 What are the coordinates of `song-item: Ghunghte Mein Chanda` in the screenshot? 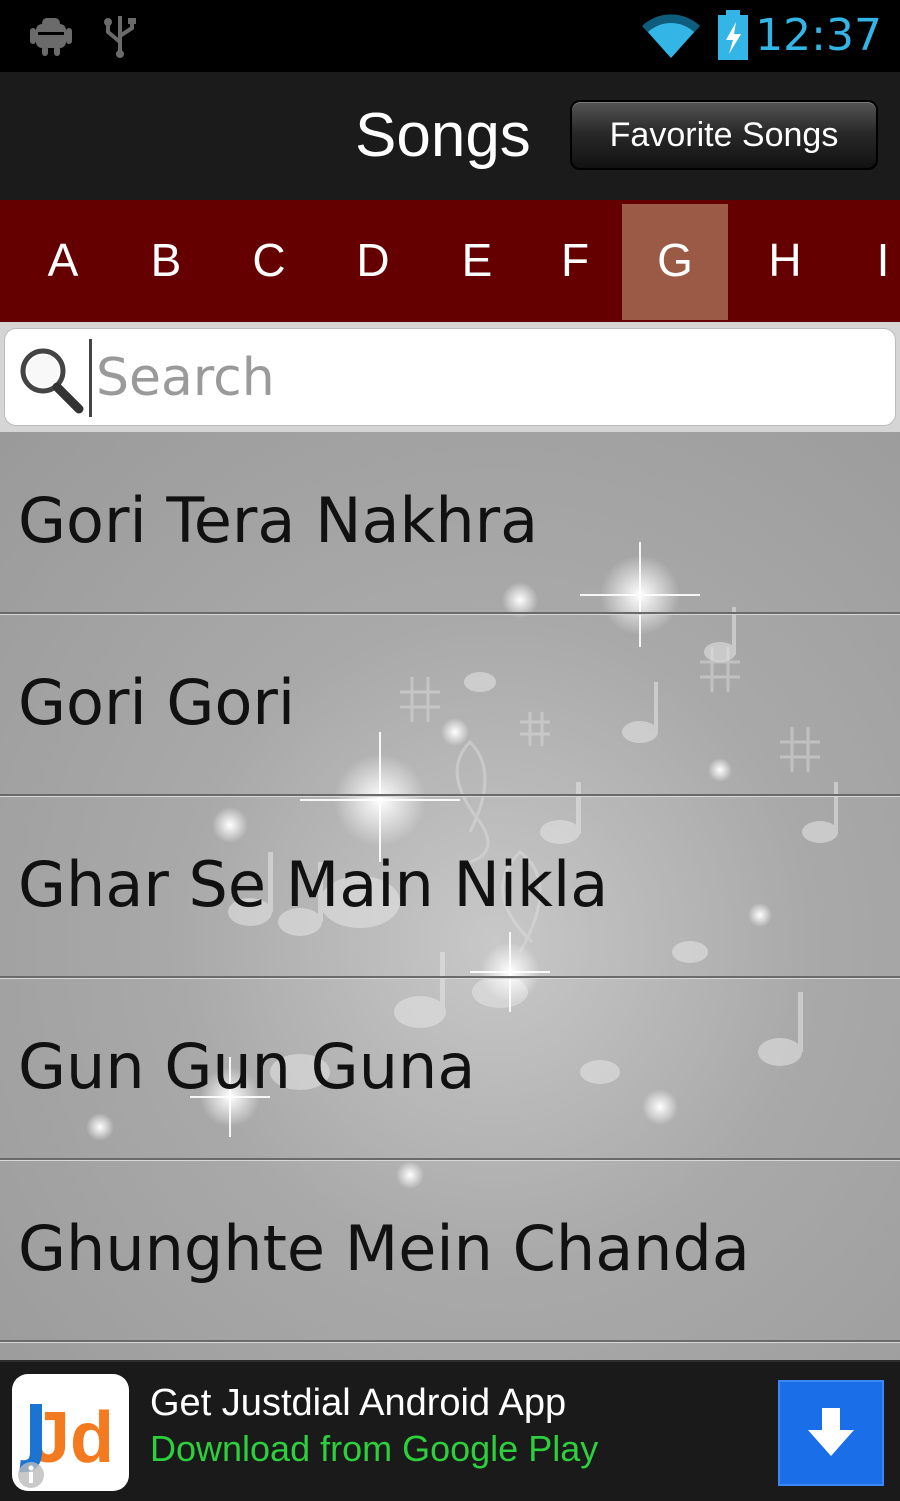 It's located at (450, 1251).